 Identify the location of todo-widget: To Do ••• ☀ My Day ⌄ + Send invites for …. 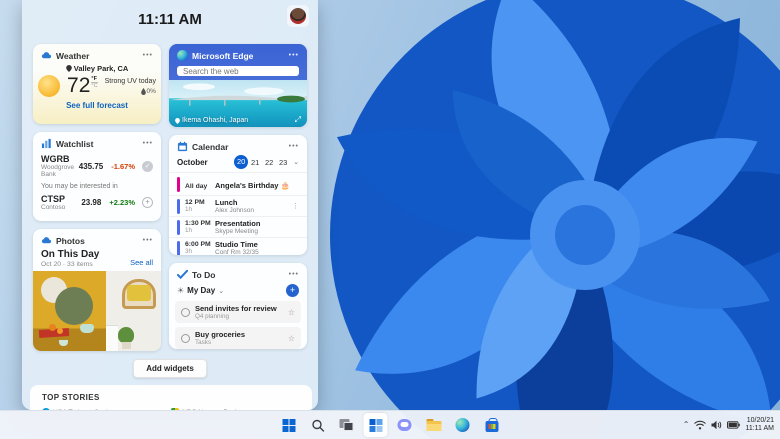
(238, 306).